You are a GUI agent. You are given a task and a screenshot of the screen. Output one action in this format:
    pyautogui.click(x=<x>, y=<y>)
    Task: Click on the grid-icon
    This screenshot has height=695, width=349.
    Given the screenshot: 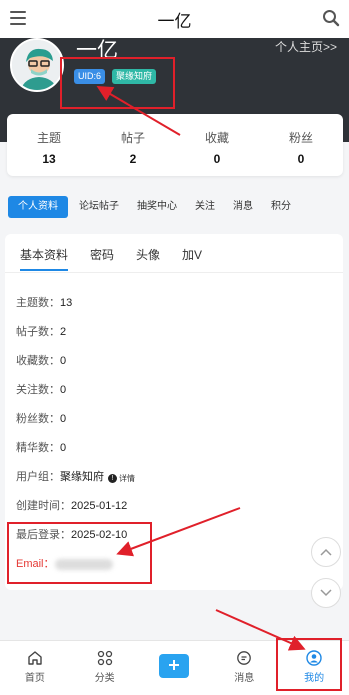 What is the action you would take?
    pyautogui.click(x=104, y=658)
    